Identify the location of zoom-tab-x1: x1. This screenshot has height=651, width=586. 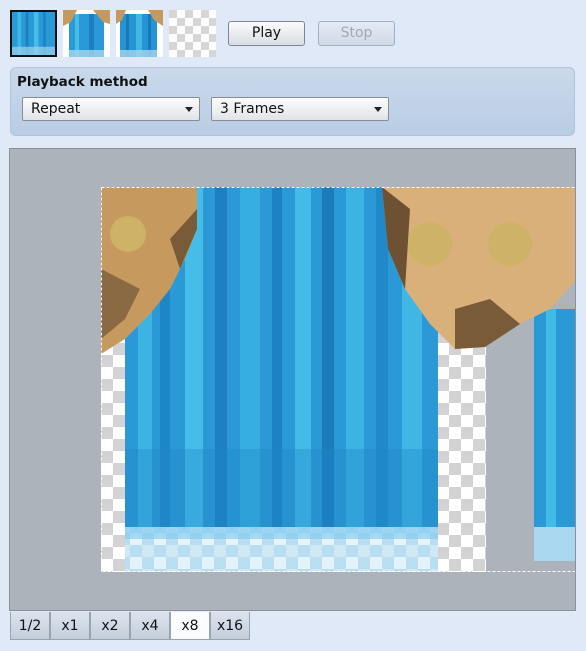
(70, 626).